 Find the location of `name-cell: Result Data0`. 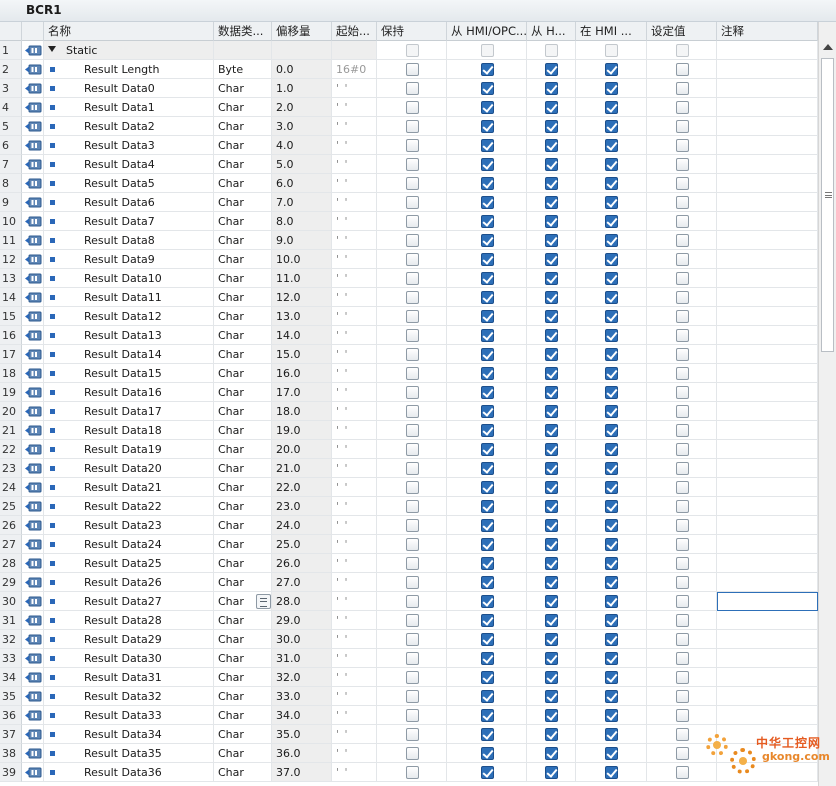

name-cell: Result Data0 is located at coordinates (129, 88).